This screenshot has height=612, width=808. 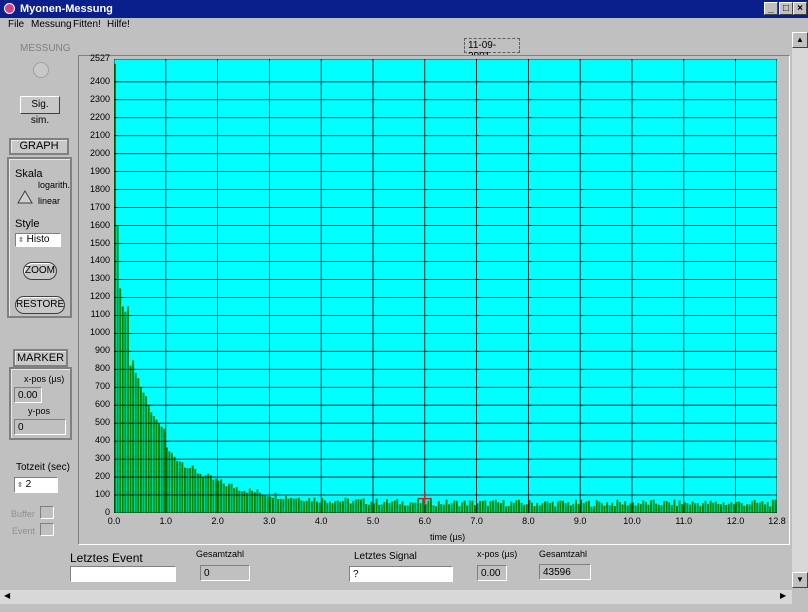 What do you see at coordinates (771, 8) in the screenshot?
I see `minimize-button: _` at bounding box center [771, 8].